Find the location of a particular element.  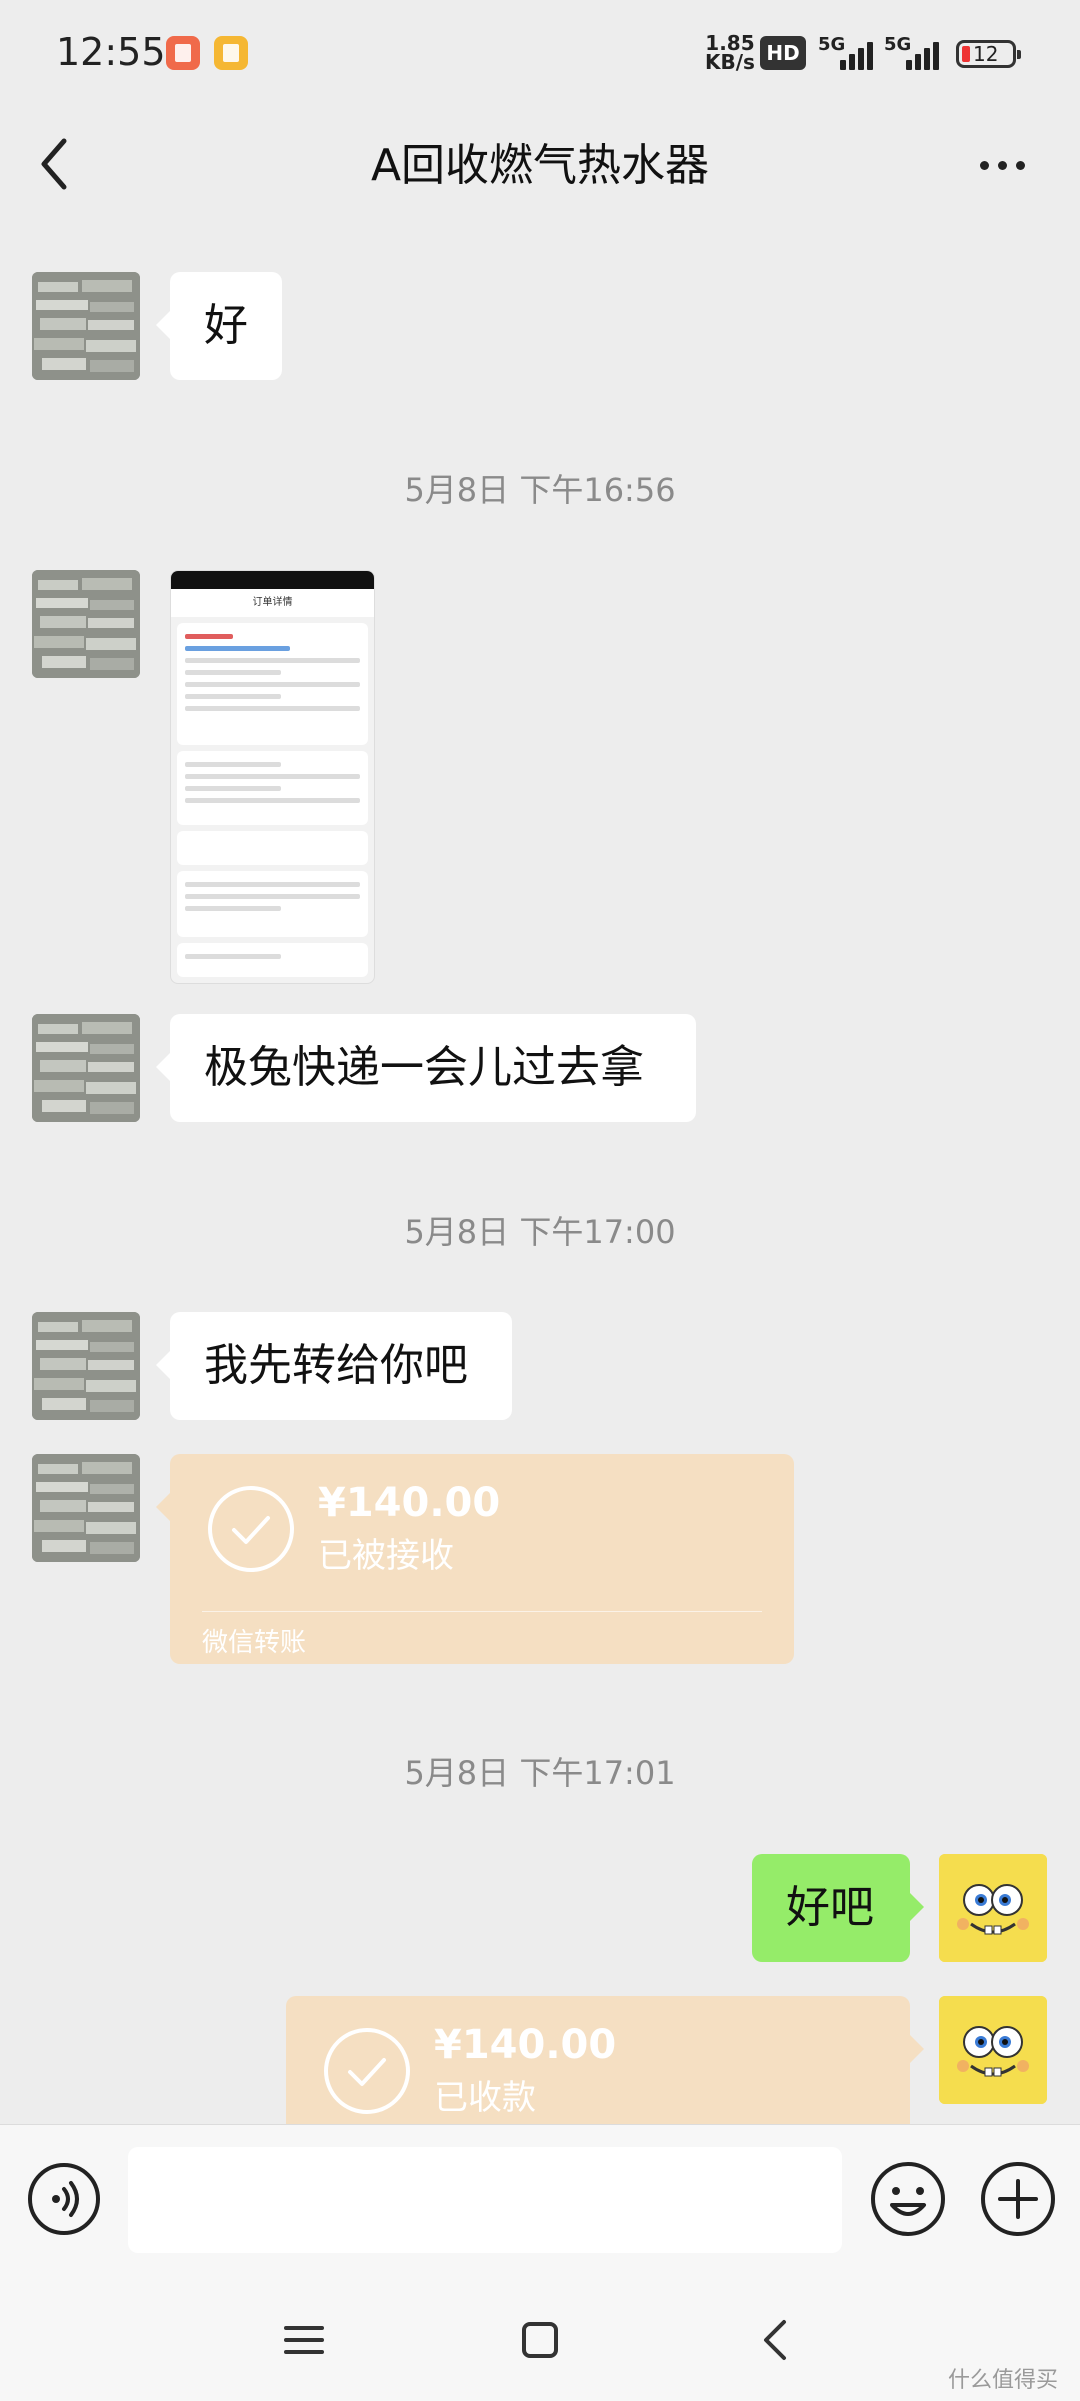

network-speed: 1.85 KB/s is located at coordinates (730, 53).